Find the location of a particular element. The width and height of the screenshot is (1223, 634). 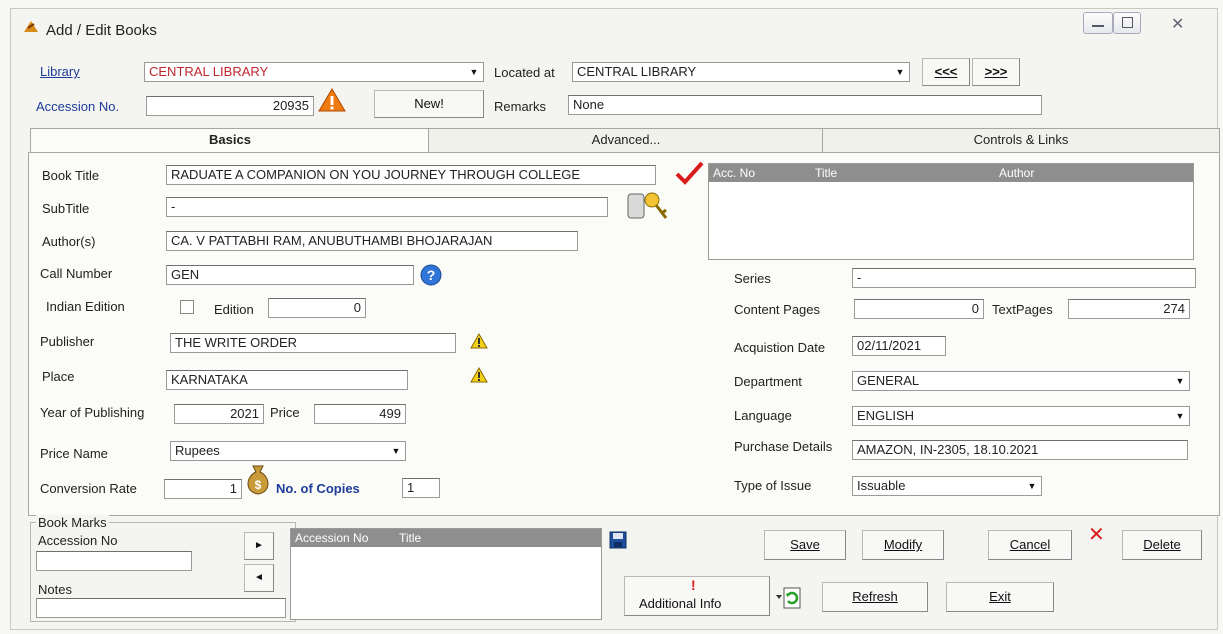

search-grid-header: Acc. No Title Author is located at coordinates (951, 173).